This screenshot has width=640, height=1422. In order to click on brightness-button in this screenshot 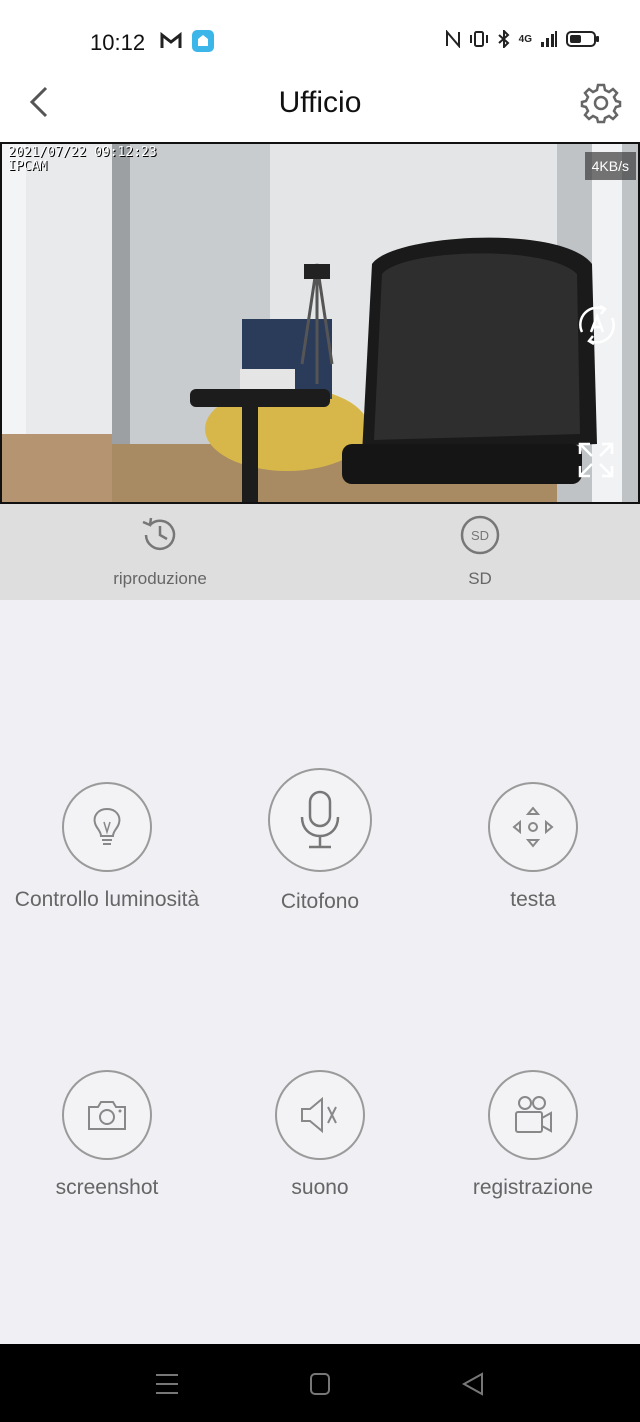, I will do `click(107, 827)`.